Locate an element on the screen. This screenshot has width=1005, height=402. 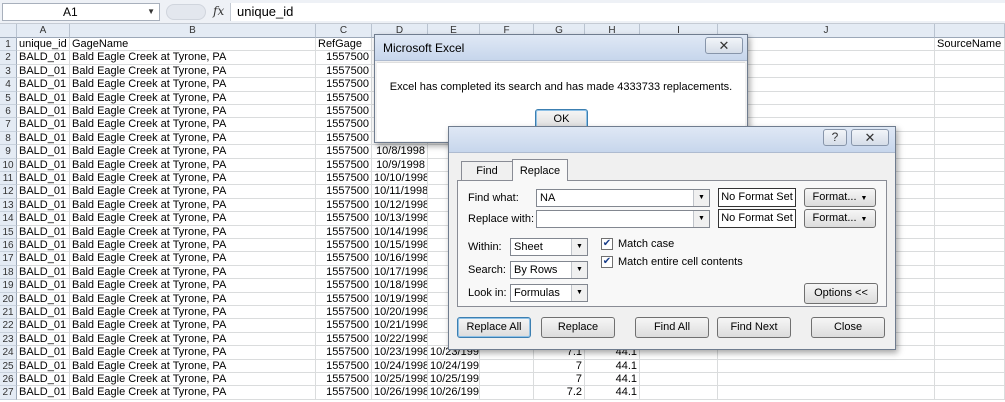
row-header: 4 is located at coordinates (8, 85).